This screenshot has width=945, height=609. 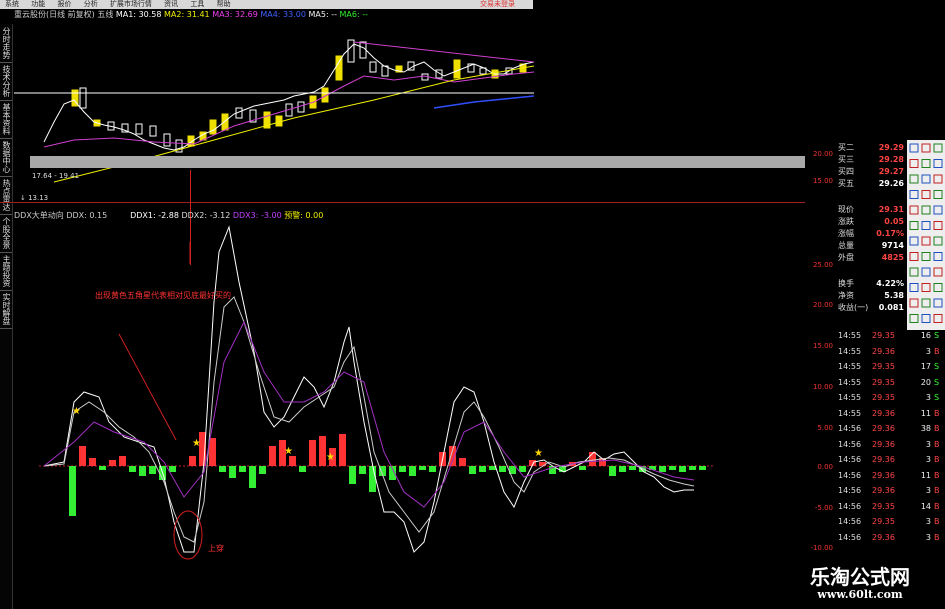 What do you see at coordinates (266, 4) in the screenshot?
I see `menu-bar: 系统 功能 报价 分析 扩展市场行情 资讯 工具 帮助` at bounding box center [266, 4].